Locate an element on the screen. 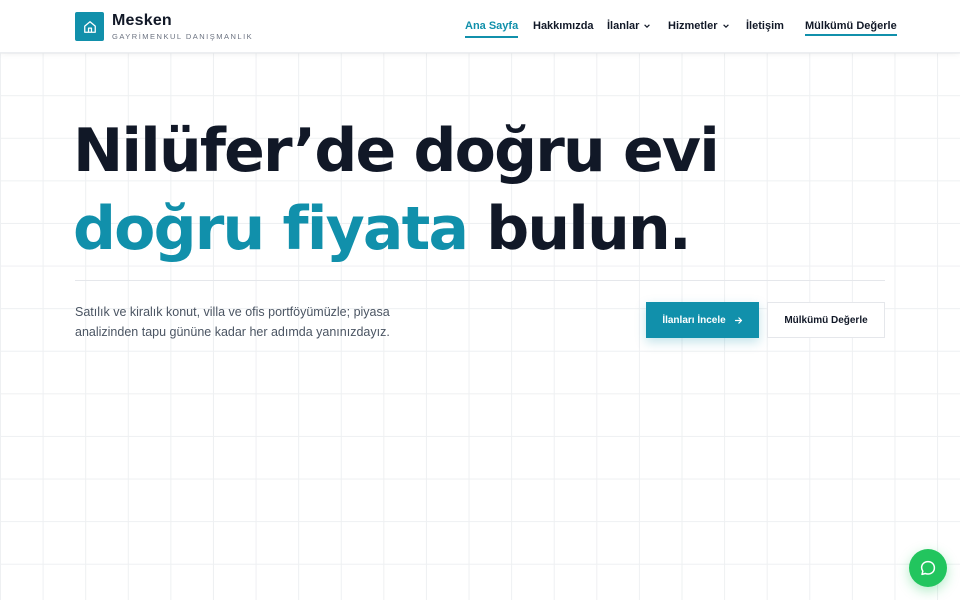 The width and height of the screenshot is (960, 600). cta-underline is located at coordinates (851, 35).